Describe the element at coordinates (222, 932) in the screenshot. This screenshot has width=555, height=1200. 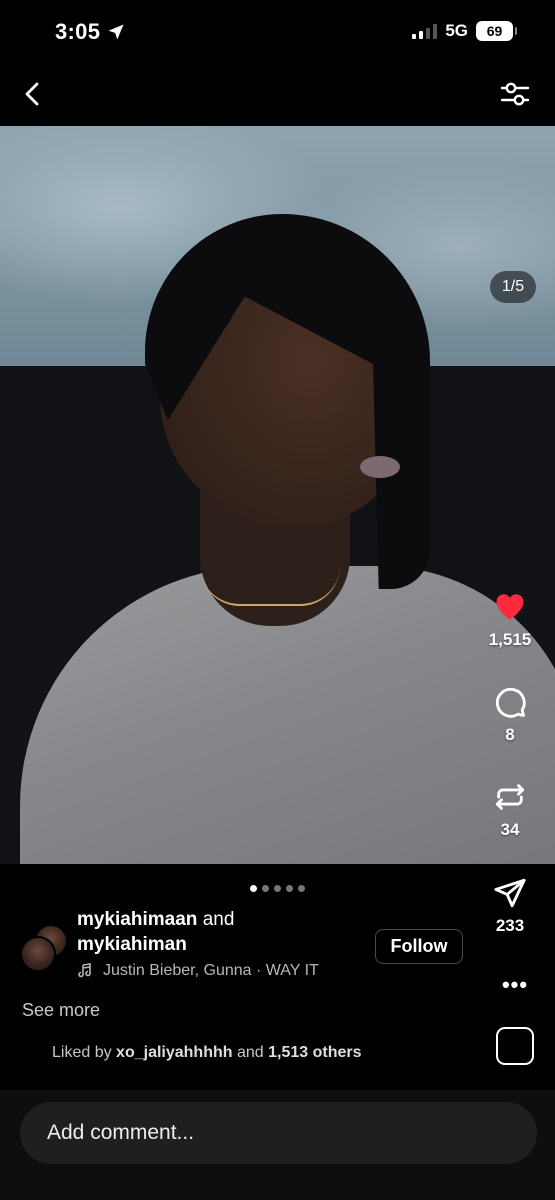
I see `post-authors: mykiahimaan and mykiahiman` at that location.